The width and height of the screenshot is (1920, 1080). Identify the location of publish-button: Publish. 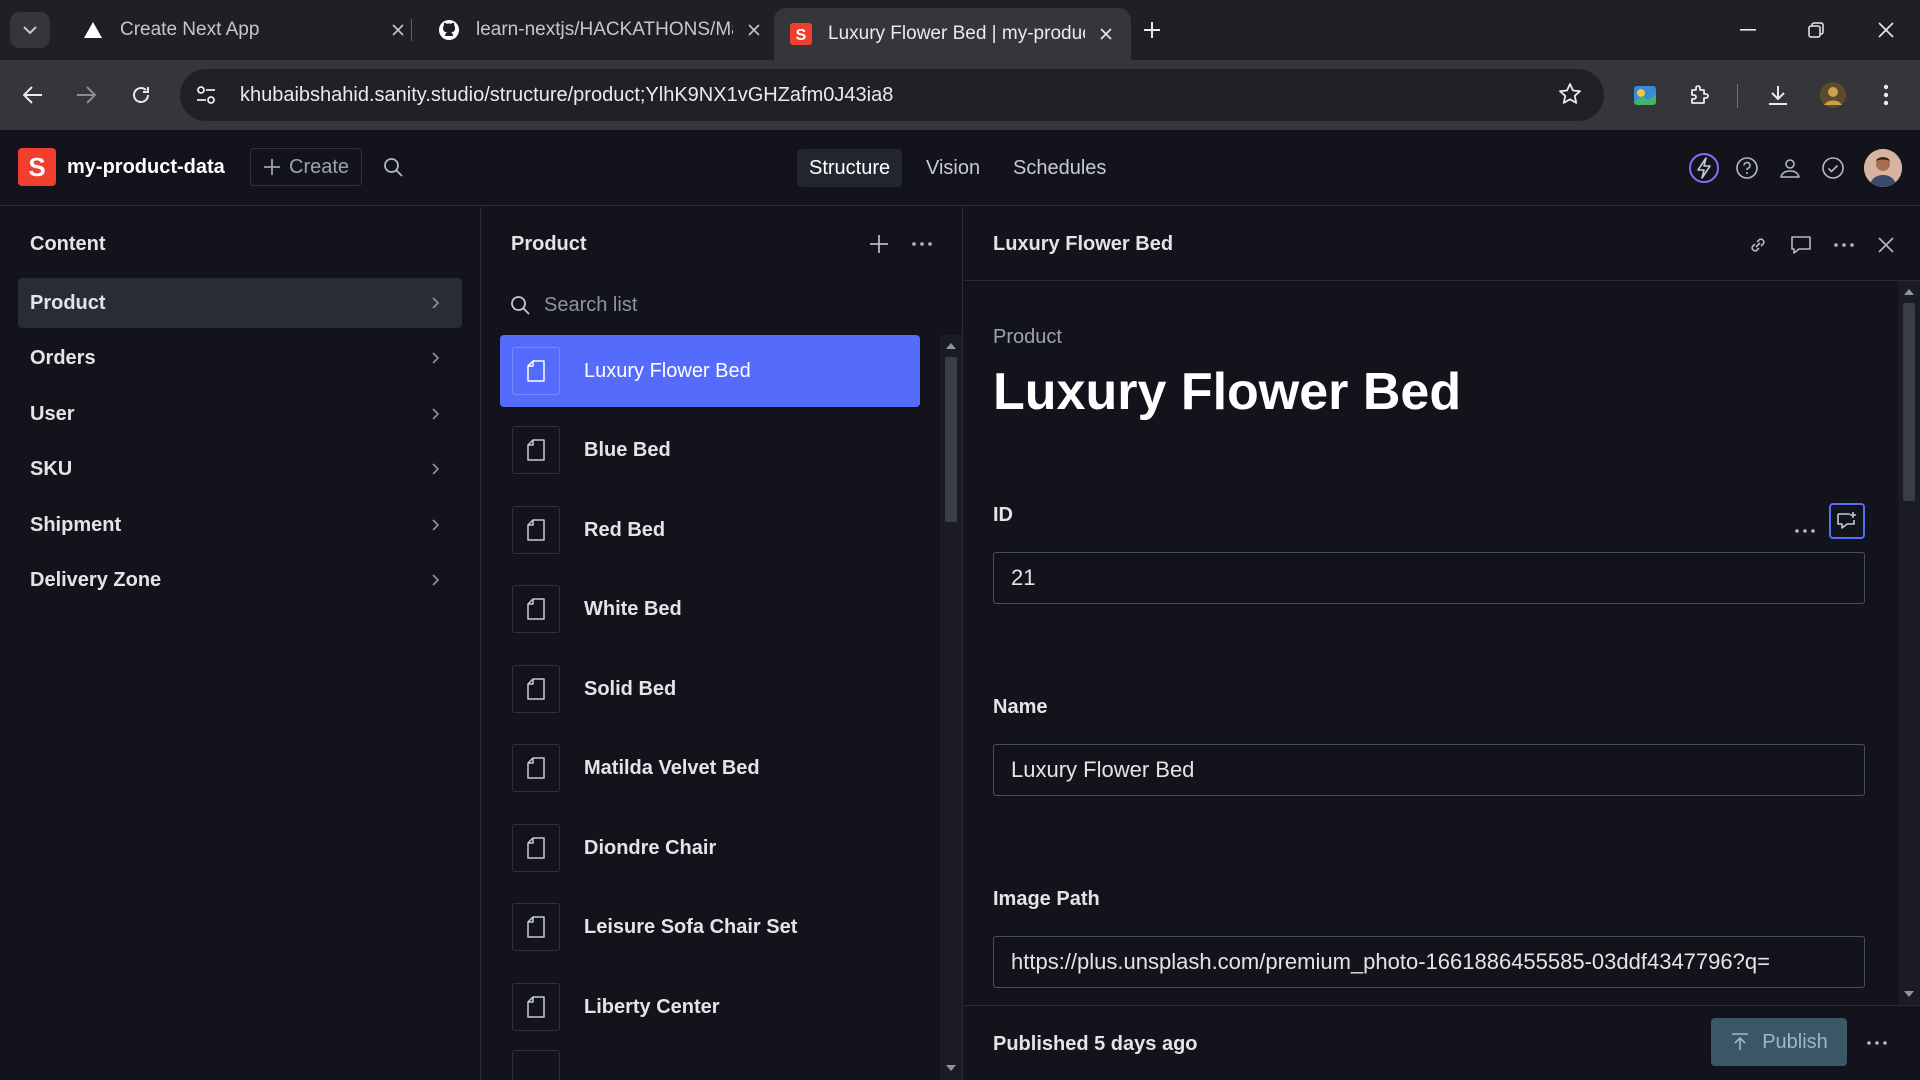
(1779, 1042).